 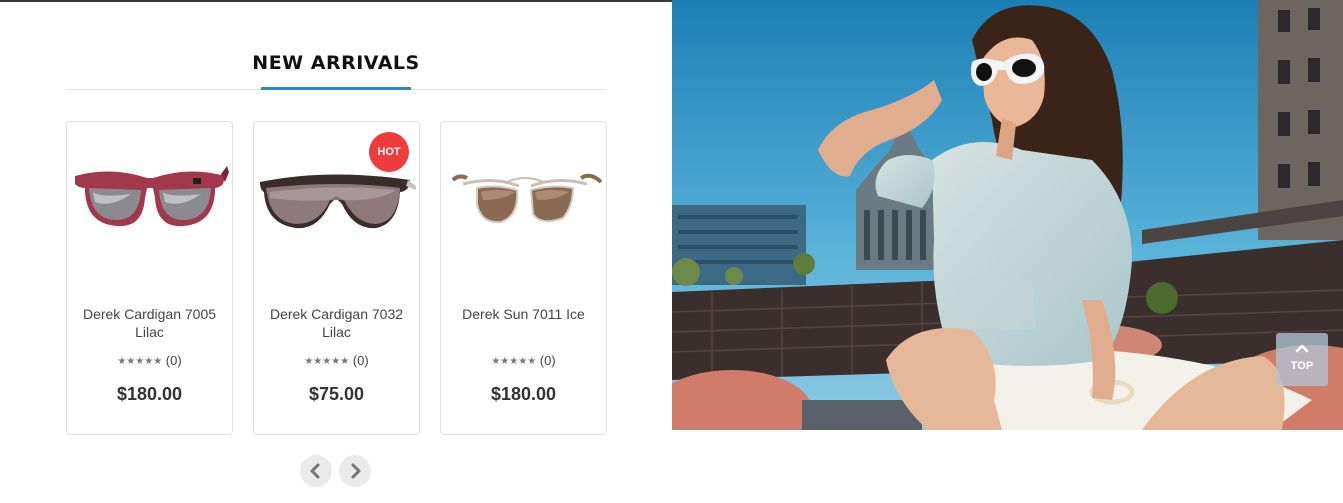 What do you see at coordinates (336, 323) in the screenshot?
I see `product-name: Derek Cardigan 7032 Lilac` at bounding box center [336, 323].